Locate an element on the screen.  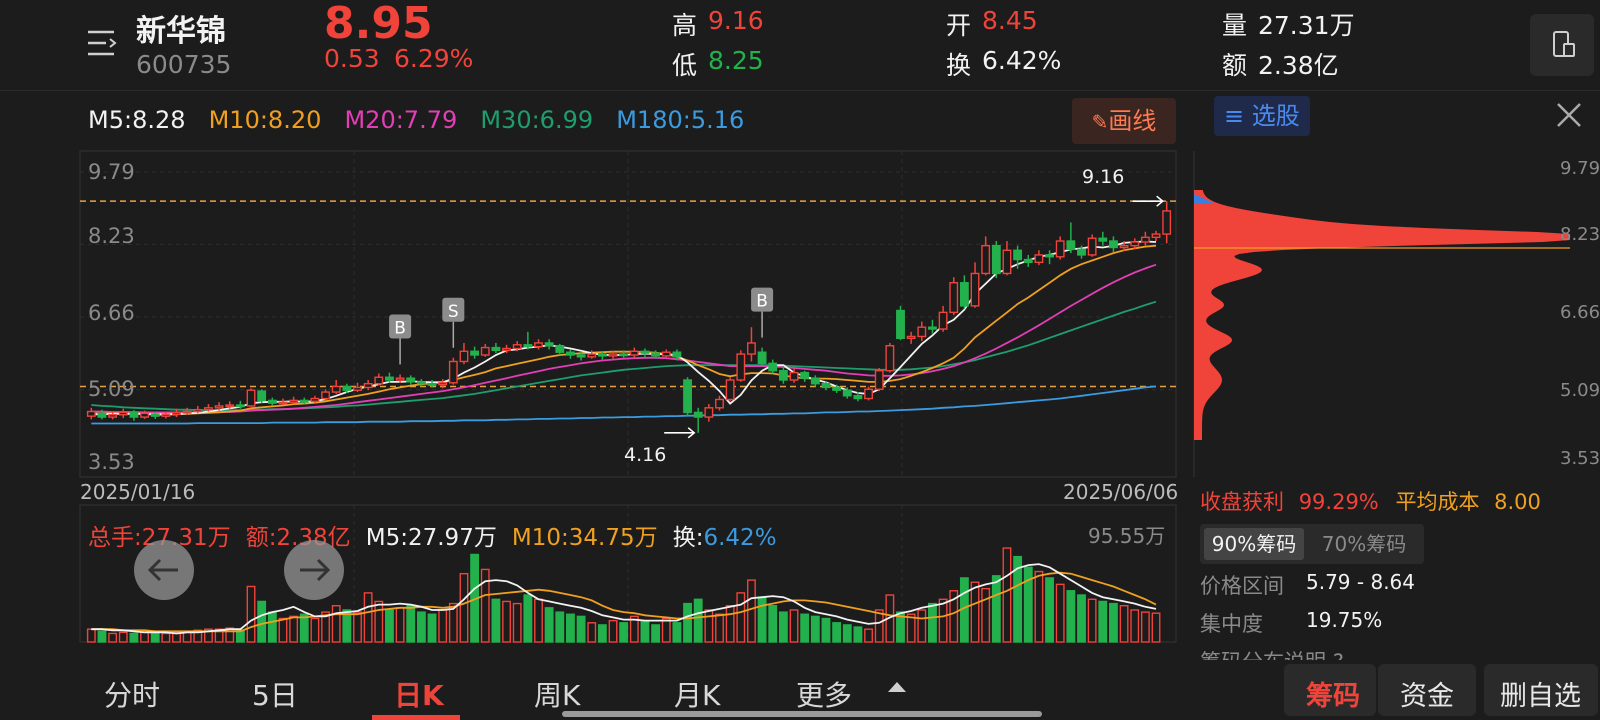
avg-cost-label: 平均成本 is located at coordinates (1437, 502).